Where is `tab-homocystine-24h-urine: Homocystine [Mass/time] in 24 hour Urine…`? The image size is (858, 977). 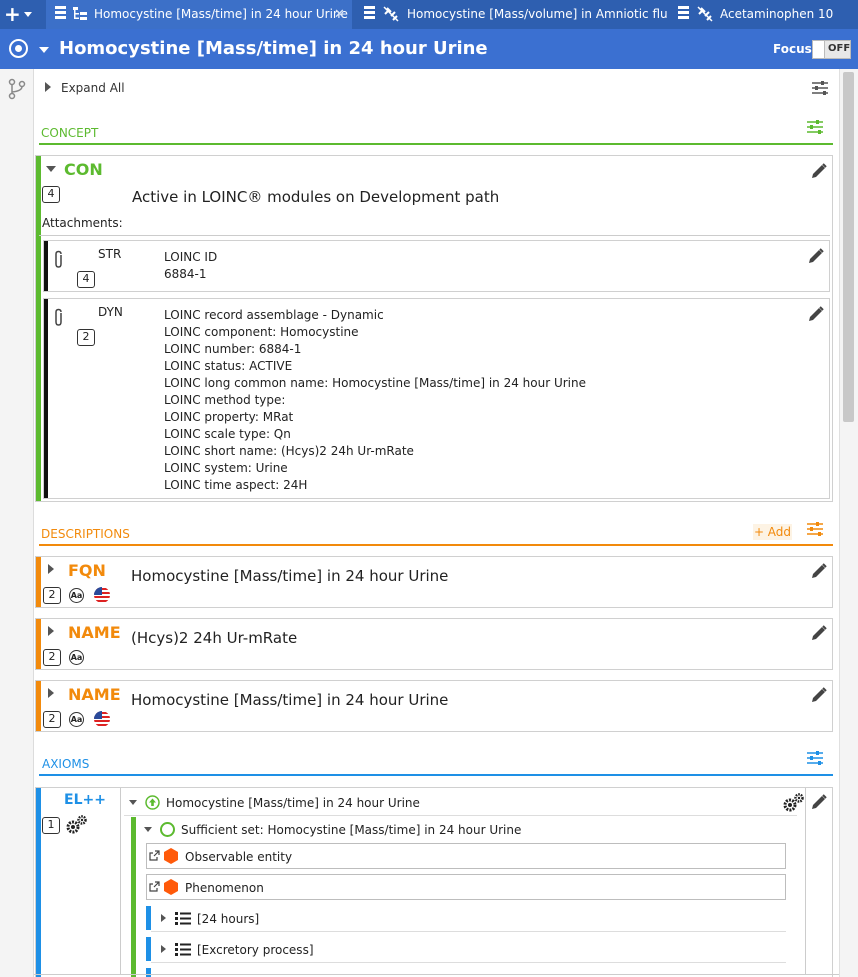
tab-homocystine-24h-urine: Homocystine [Mass/time] in 24 hour Urine… is located at coordinates (199, 14).